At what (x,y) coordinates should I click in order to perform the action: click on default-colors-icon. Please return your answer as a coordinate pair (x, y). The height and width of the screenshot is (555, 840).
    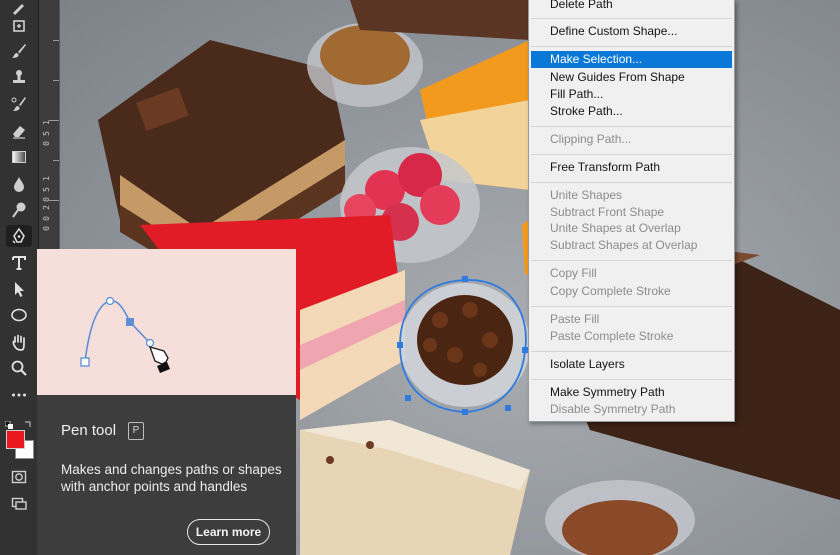
    Looking at the image, I should click on (8, 421).